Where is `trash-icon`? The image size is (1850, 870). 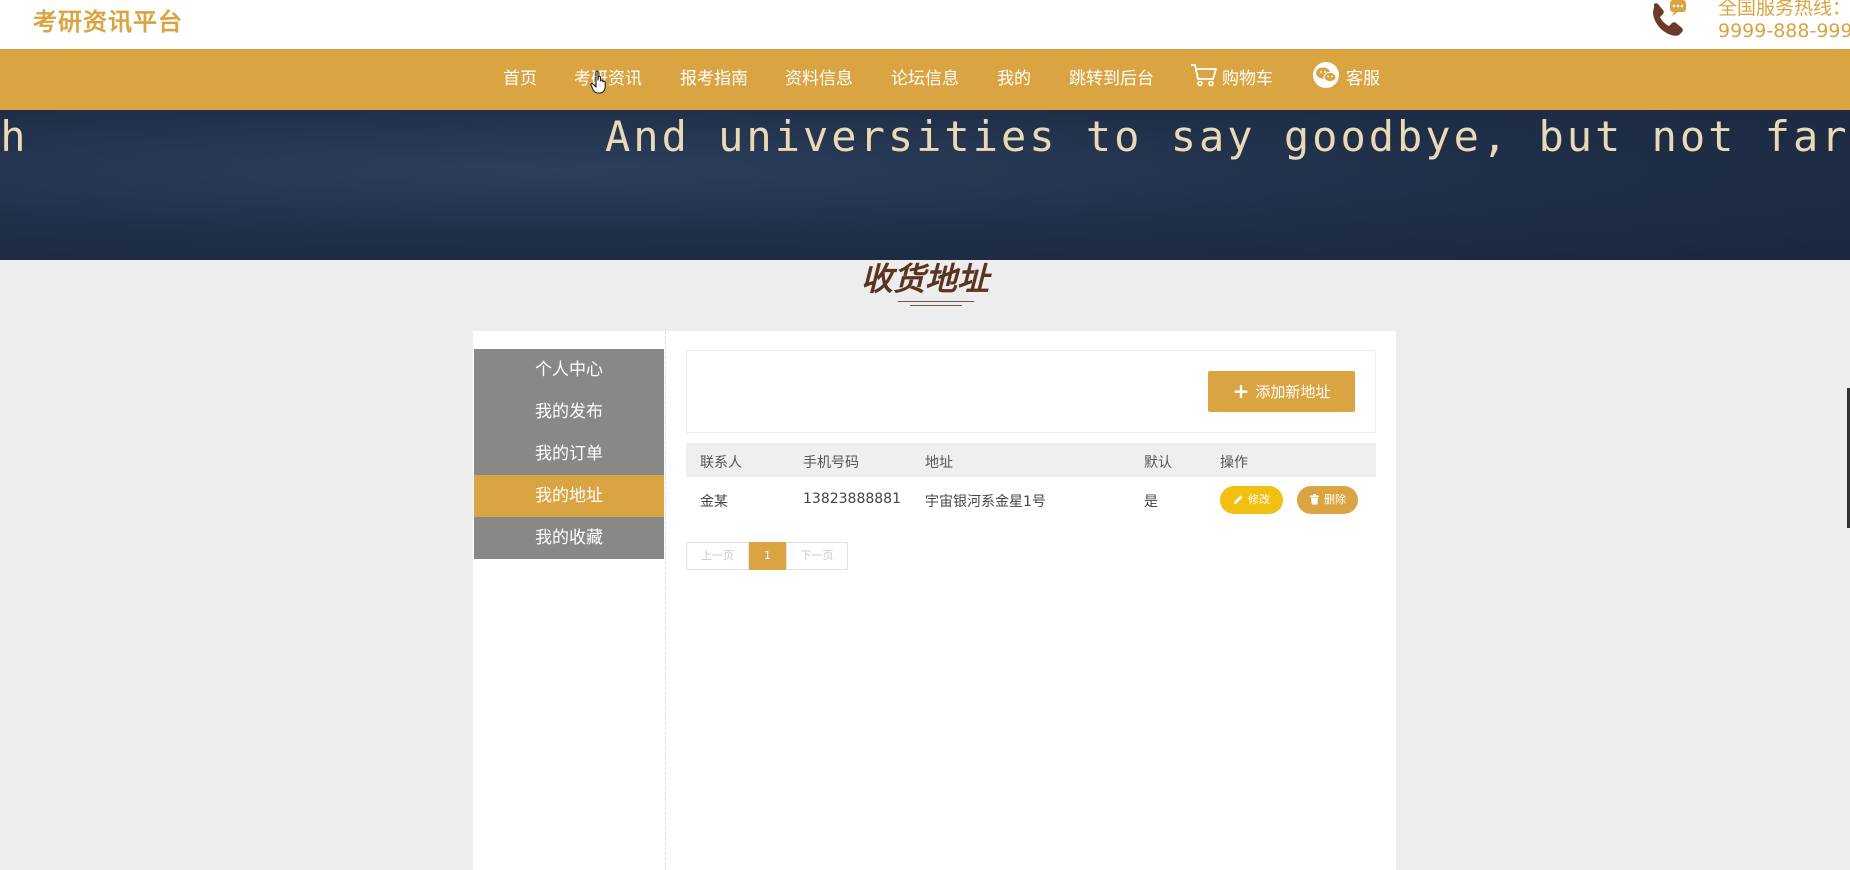 trash-icon is located at coordinates (1314, 499).